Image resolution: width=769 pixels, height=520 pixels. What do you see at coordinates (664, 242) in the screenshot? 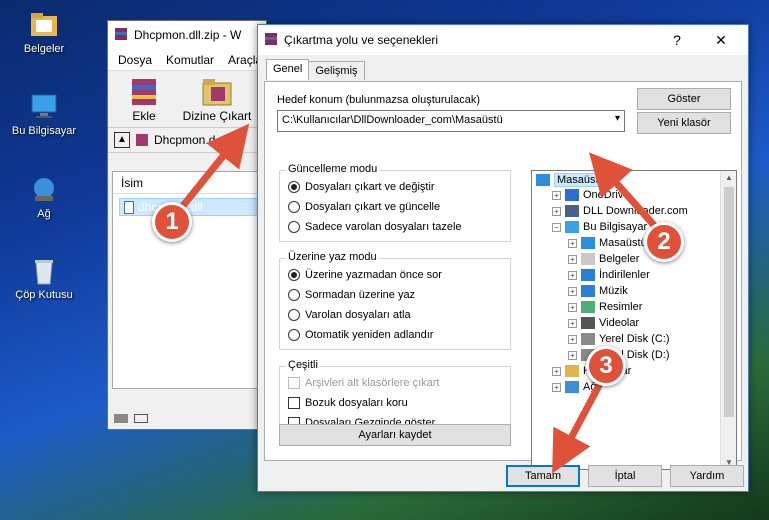
I see `step-2-badge: 2` at bounding box center [664, 242].